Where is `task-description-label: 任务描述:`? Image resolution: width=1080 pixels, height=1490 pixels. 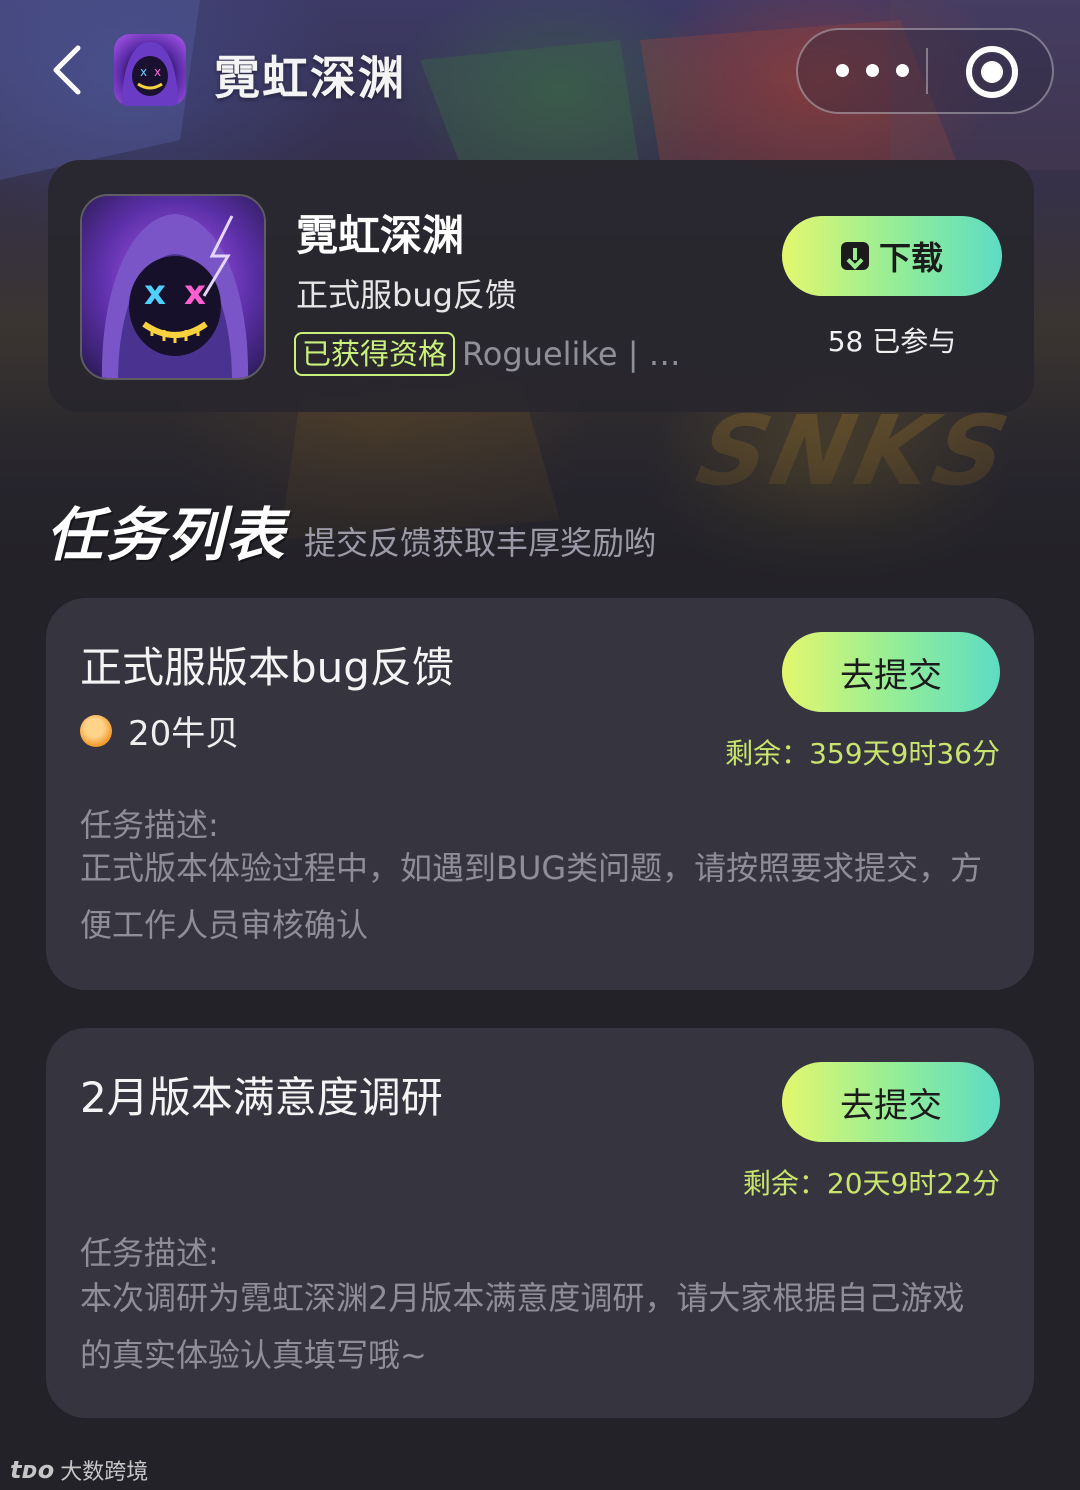
task-description-label: 任务描述: is located at coordinates (149, 1253).